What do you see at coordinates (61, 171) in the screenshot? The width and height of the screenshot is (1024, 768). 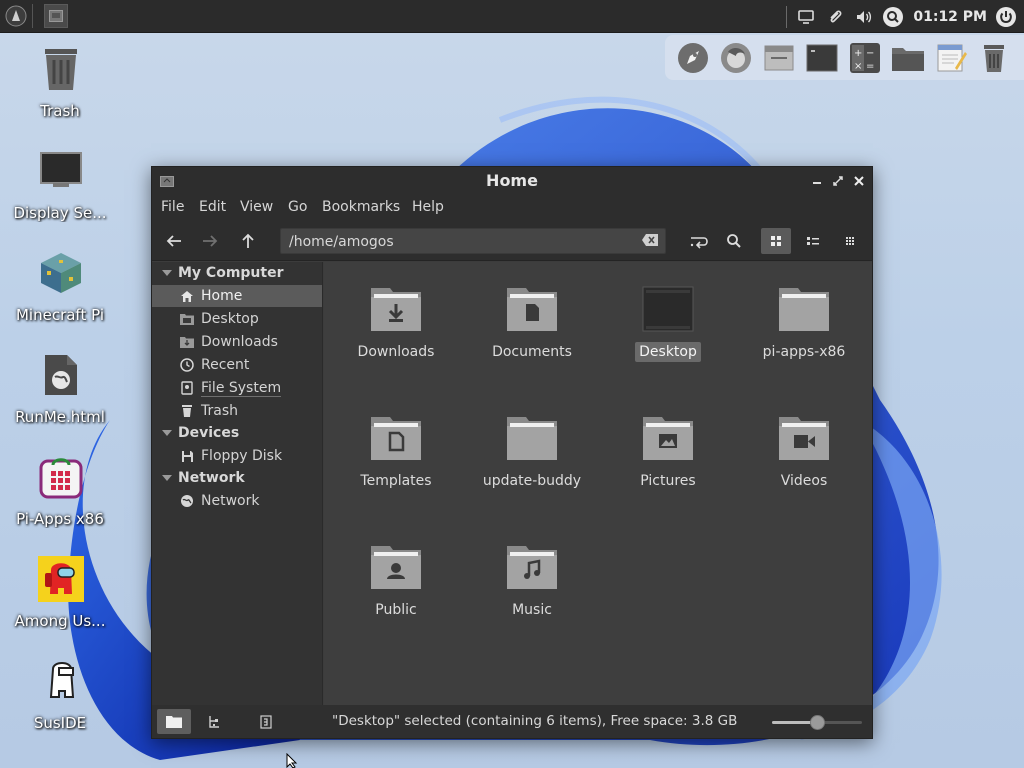 I see `monitor-icon` at bounding box center [61, 171].